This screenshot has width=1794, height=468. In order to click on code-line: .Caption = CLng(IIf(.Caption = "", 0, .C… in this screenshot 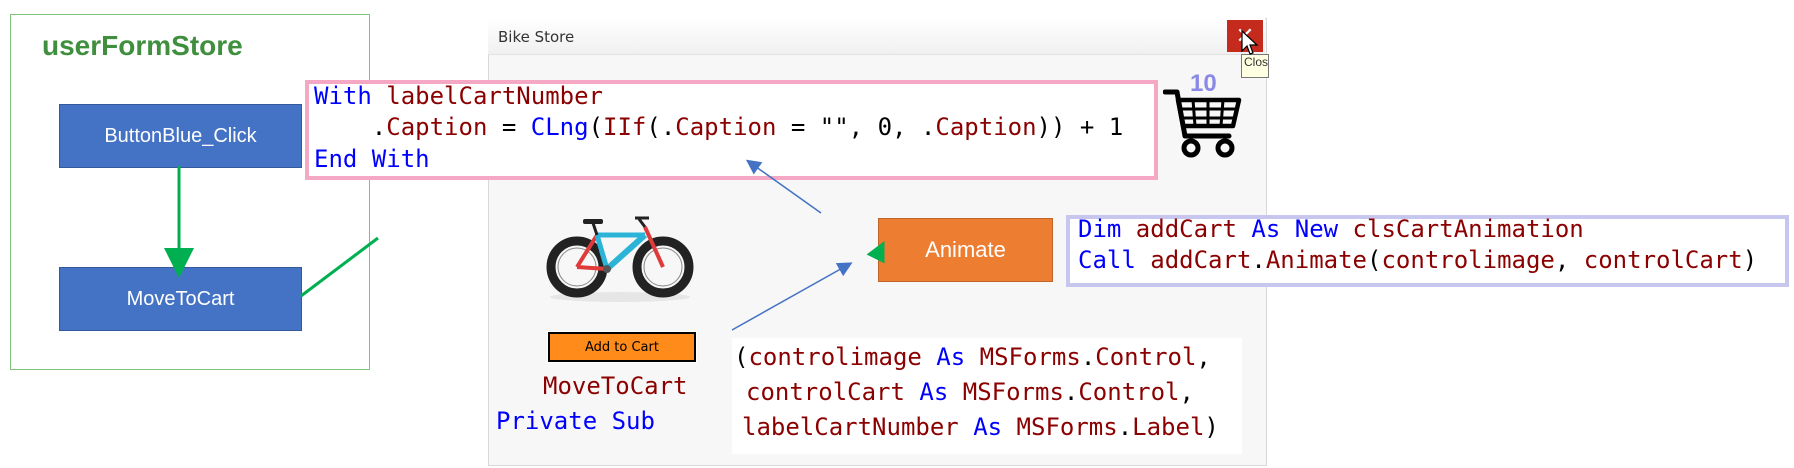, I will do `click(718, 127)`.